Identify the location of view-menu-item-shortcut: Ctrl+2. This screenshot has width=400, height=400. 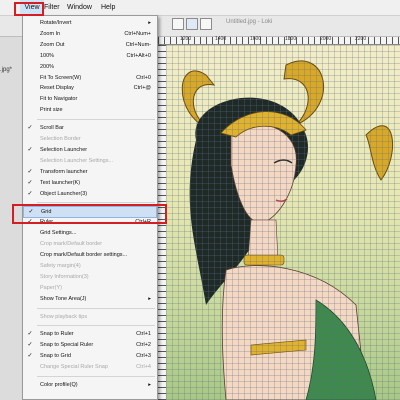
(143, 345).